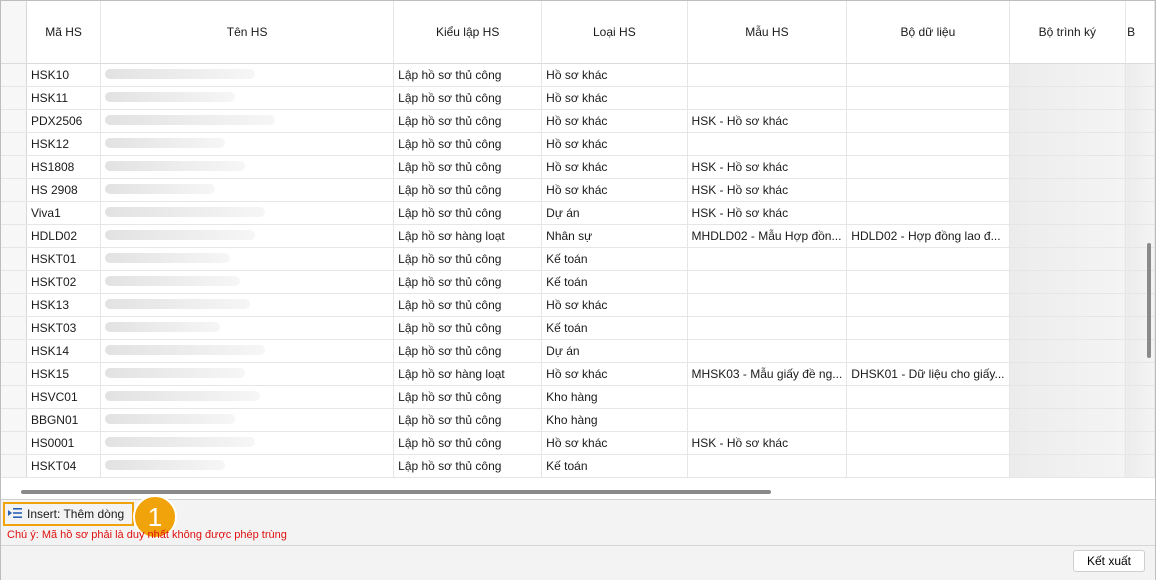 The height and width of the screenshot is (580, 1156). What do you see at coordinates (64, 190) in the screenshot?
I see `cell-ma-hs: HS 2908` at bounding box center [64, 190].